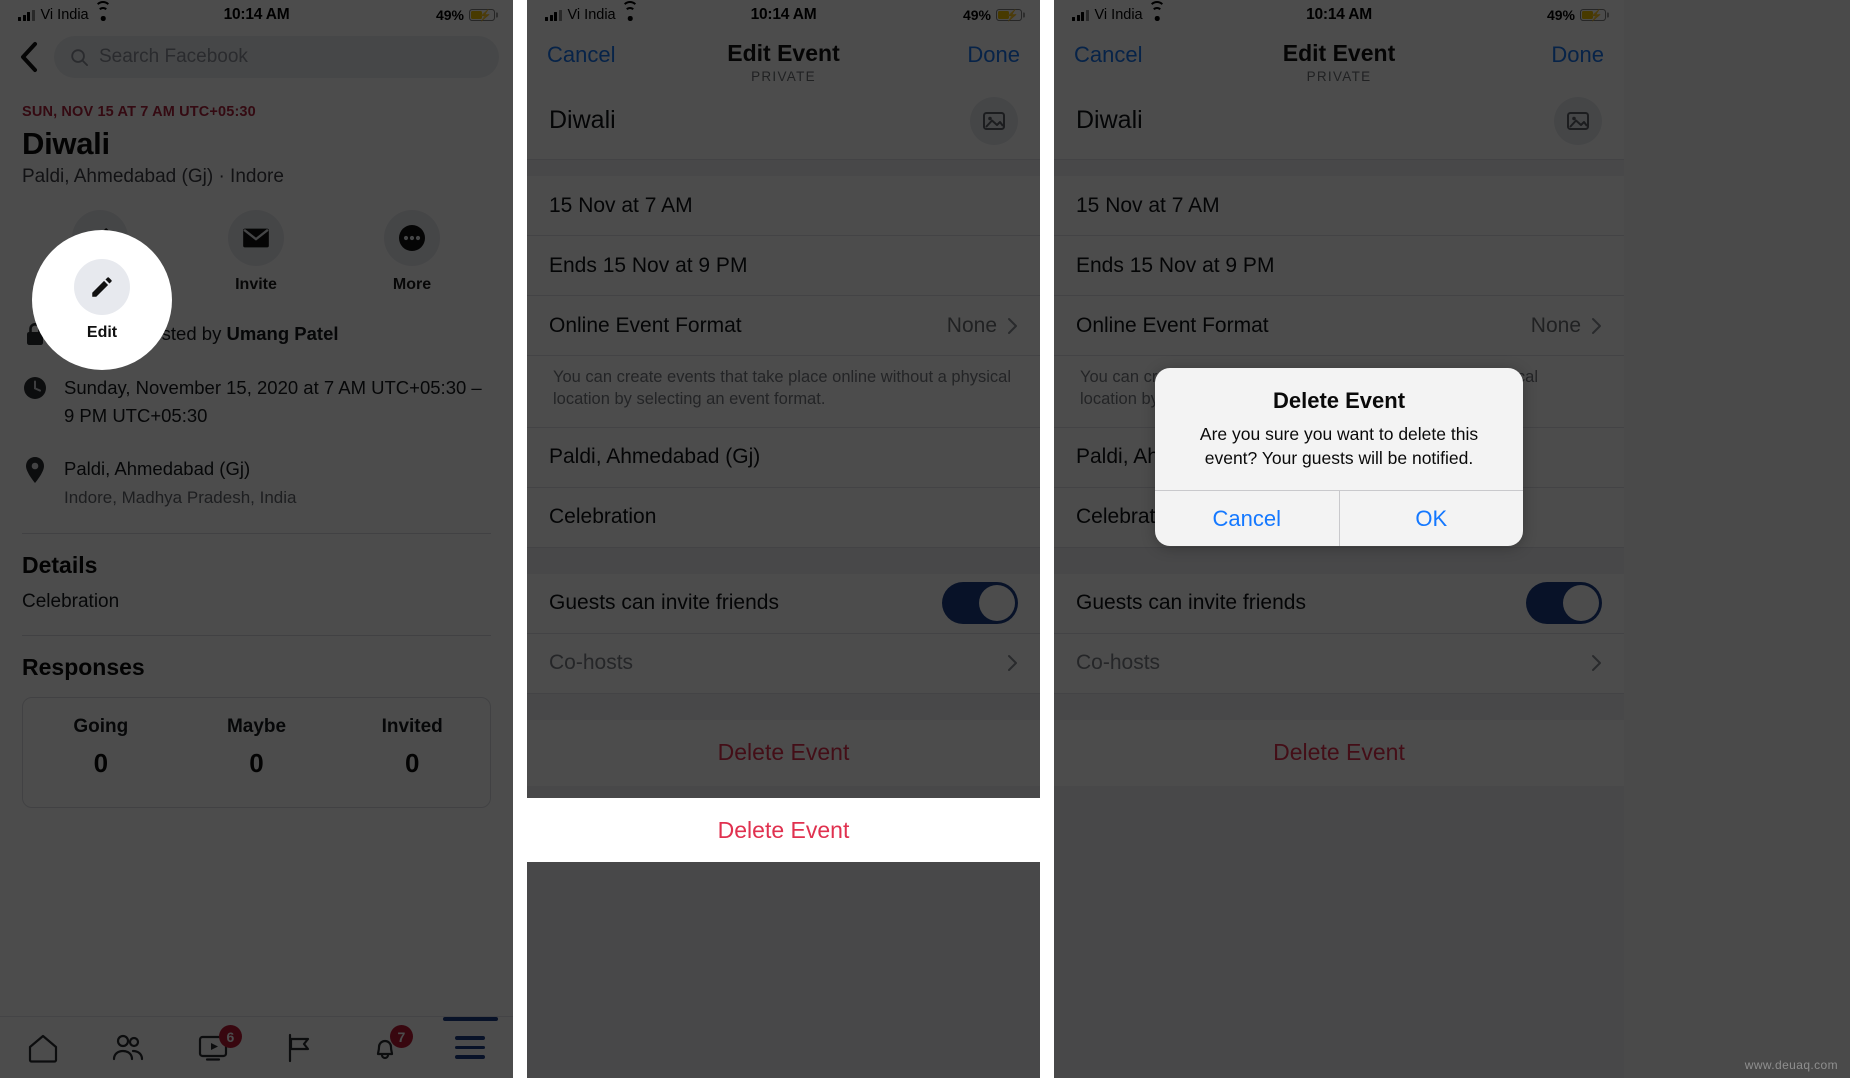  I want to click on search-icon, so click(79, 57).